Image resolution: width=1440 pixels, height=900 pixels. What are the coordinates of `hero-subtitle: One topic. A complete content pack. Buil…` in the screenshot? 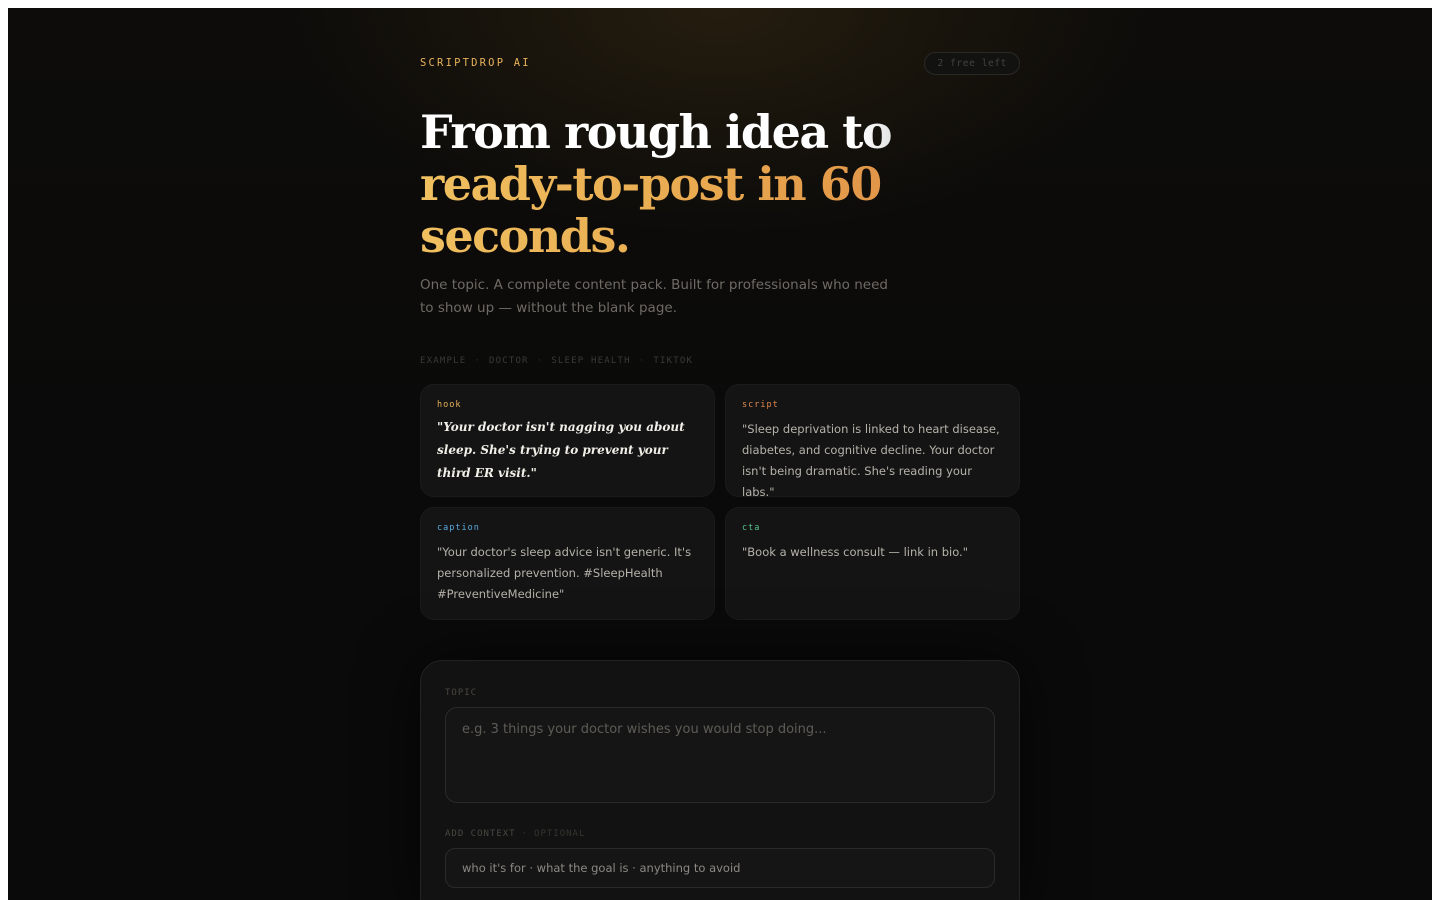 It's located at (654, 296).